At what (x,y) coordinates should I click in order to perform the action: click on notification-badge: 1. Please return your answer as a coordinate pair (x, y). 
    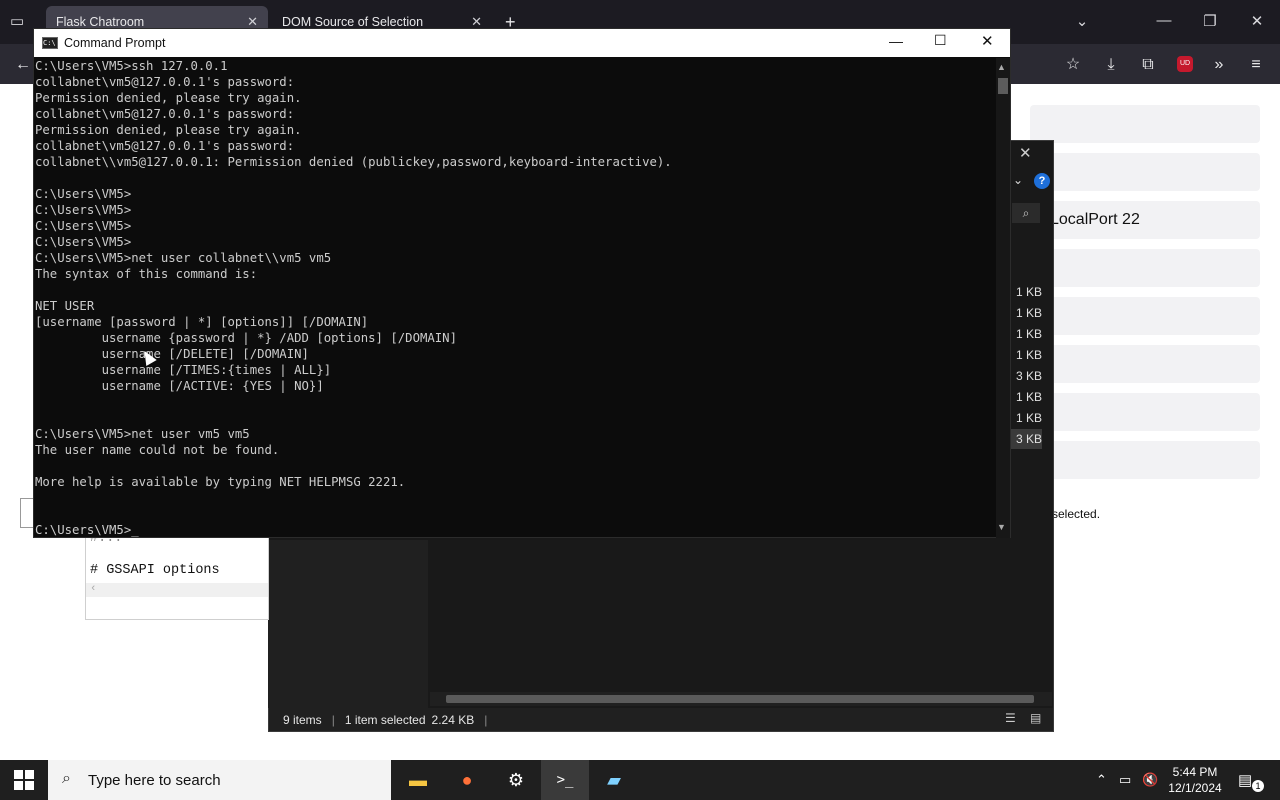
    Looking at the image, I should click on (1258, 786).